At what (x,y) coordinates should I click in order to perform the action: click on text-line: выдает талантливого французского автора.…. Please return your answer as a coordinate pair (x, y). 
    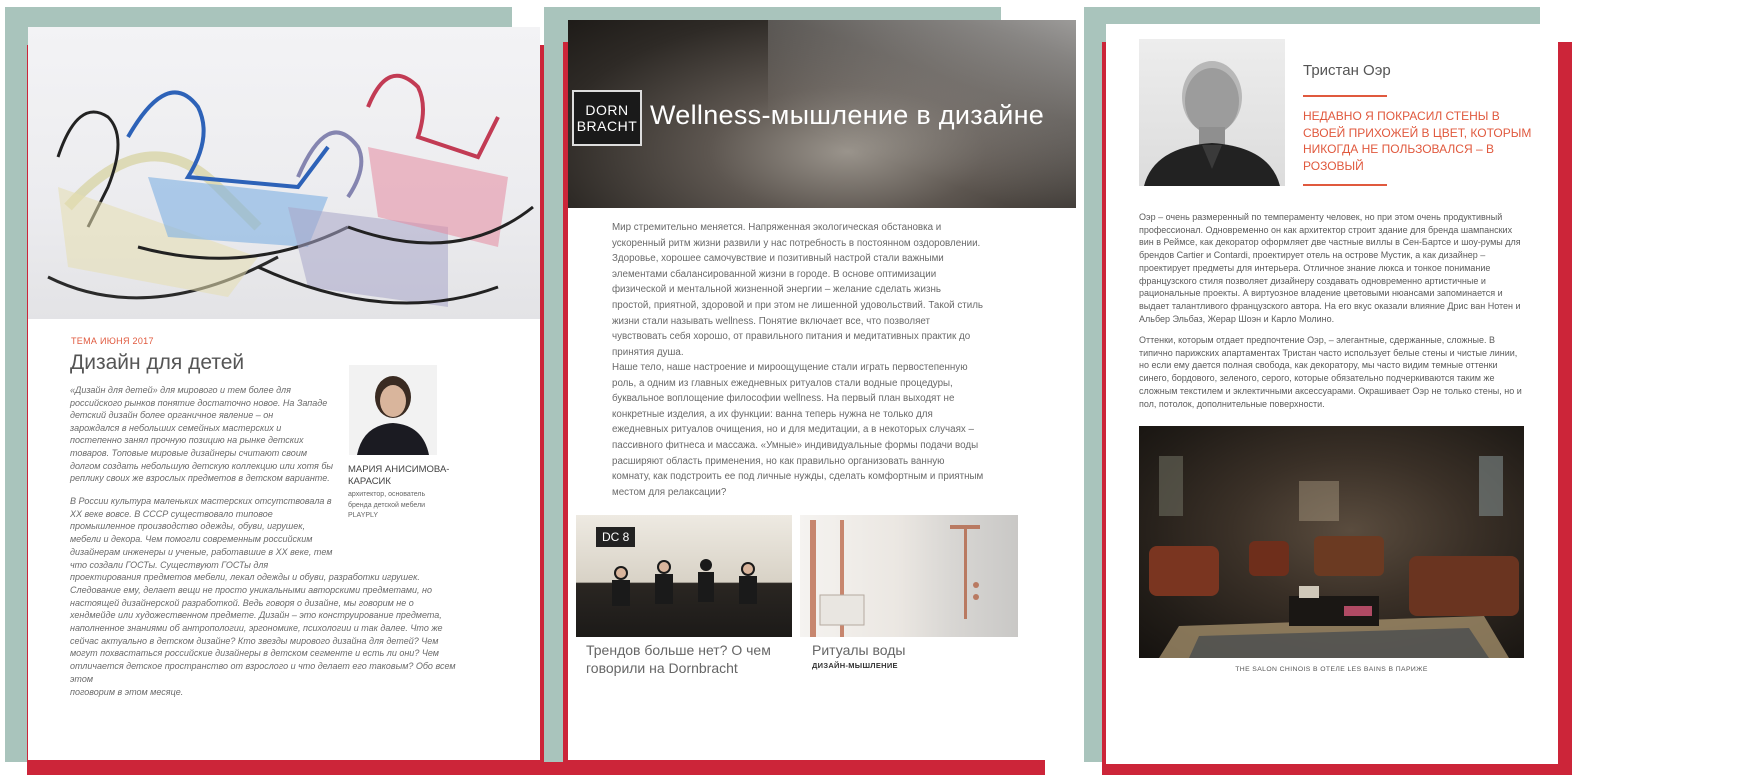
    Looking at the image, I should click on (1330, 305).